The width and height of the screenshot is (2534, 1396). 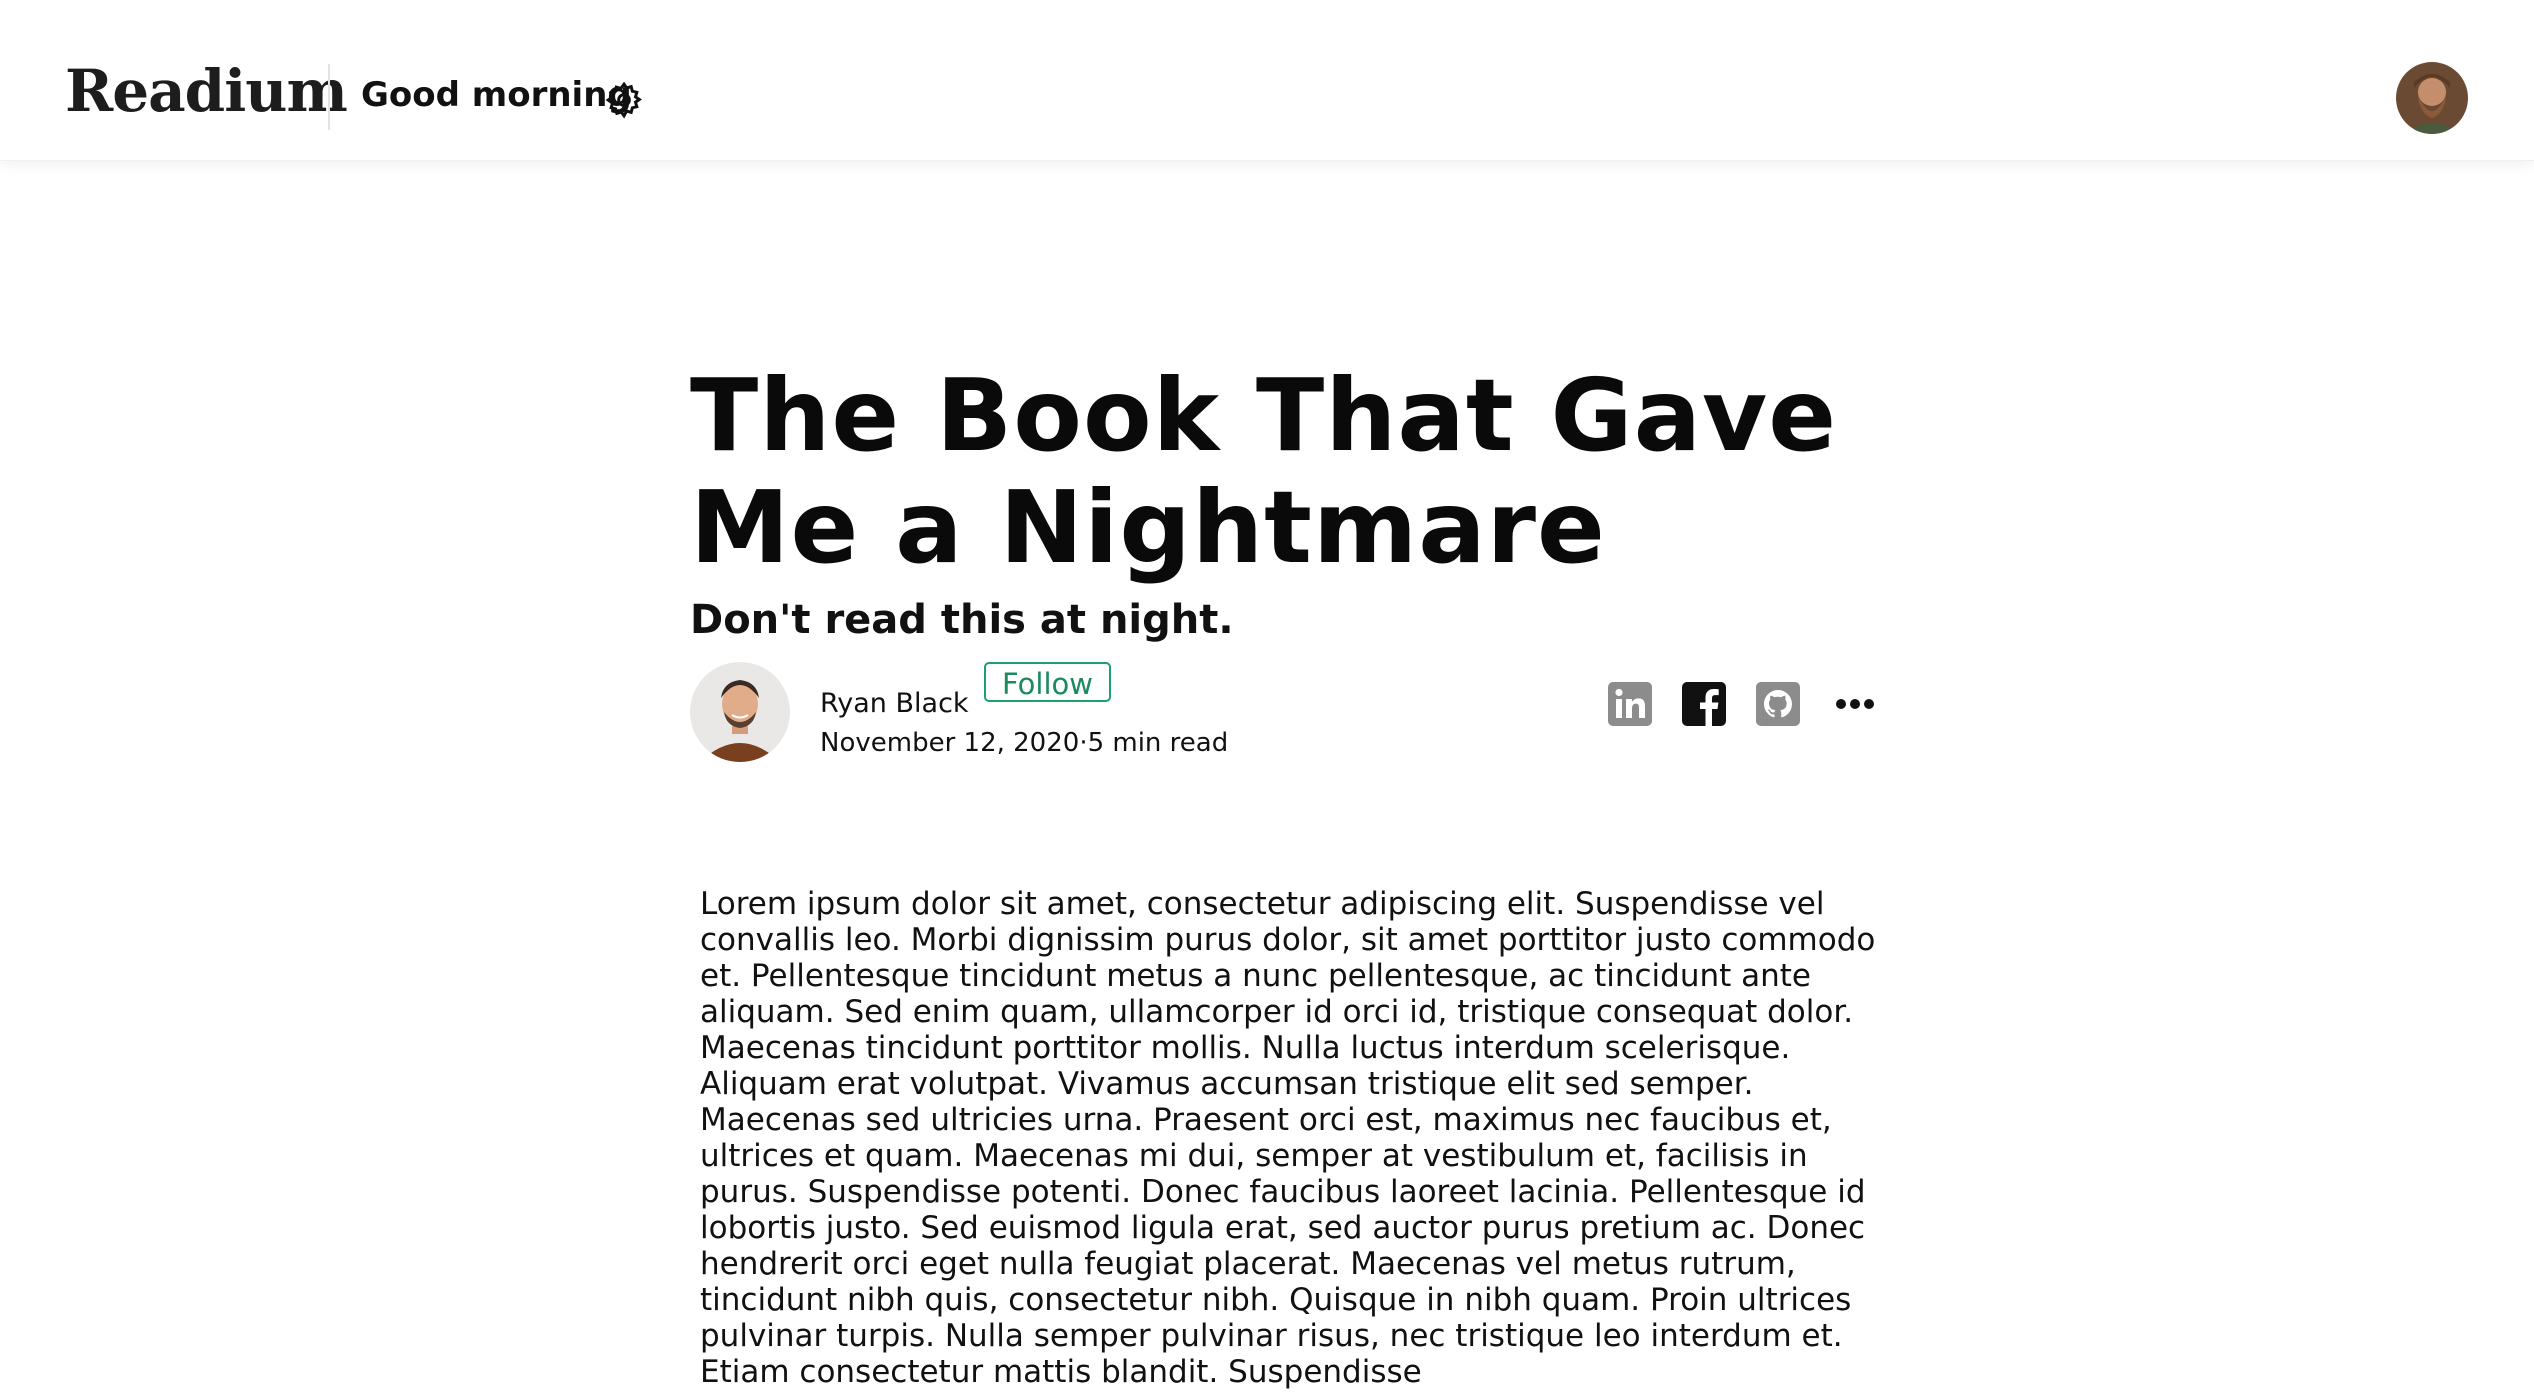 I want to click on more-icon, so click(x=1855, y=704).